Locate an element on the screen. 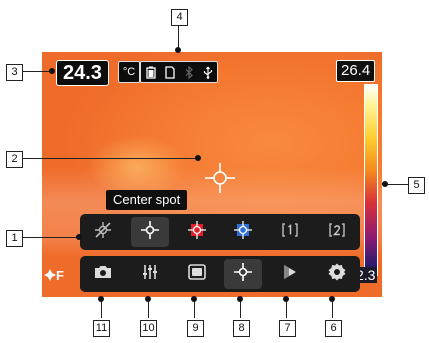 Image resolution: width=429 pixels, height=343 pixels. preset-1-icon is located at coordinates (290, 232).